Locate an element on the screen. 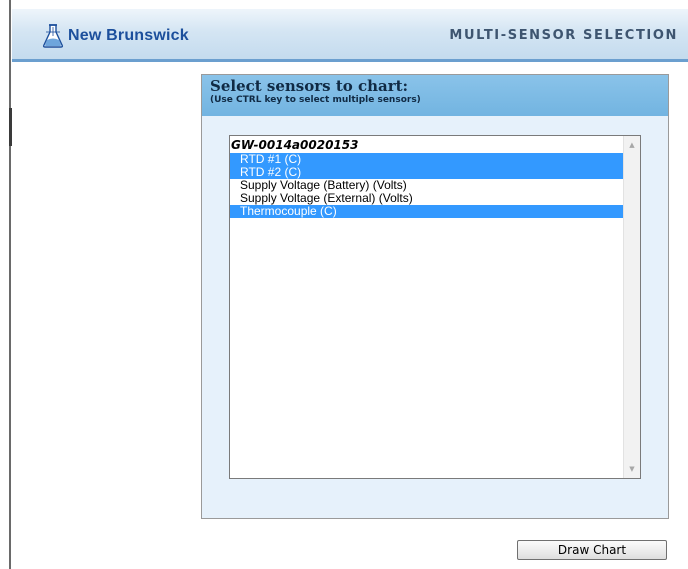 The width and height of the screenshot is (688, 569). app-header: New Brunswick MULTI-SENSOR SELECTION is located at coordinates (350, 35).